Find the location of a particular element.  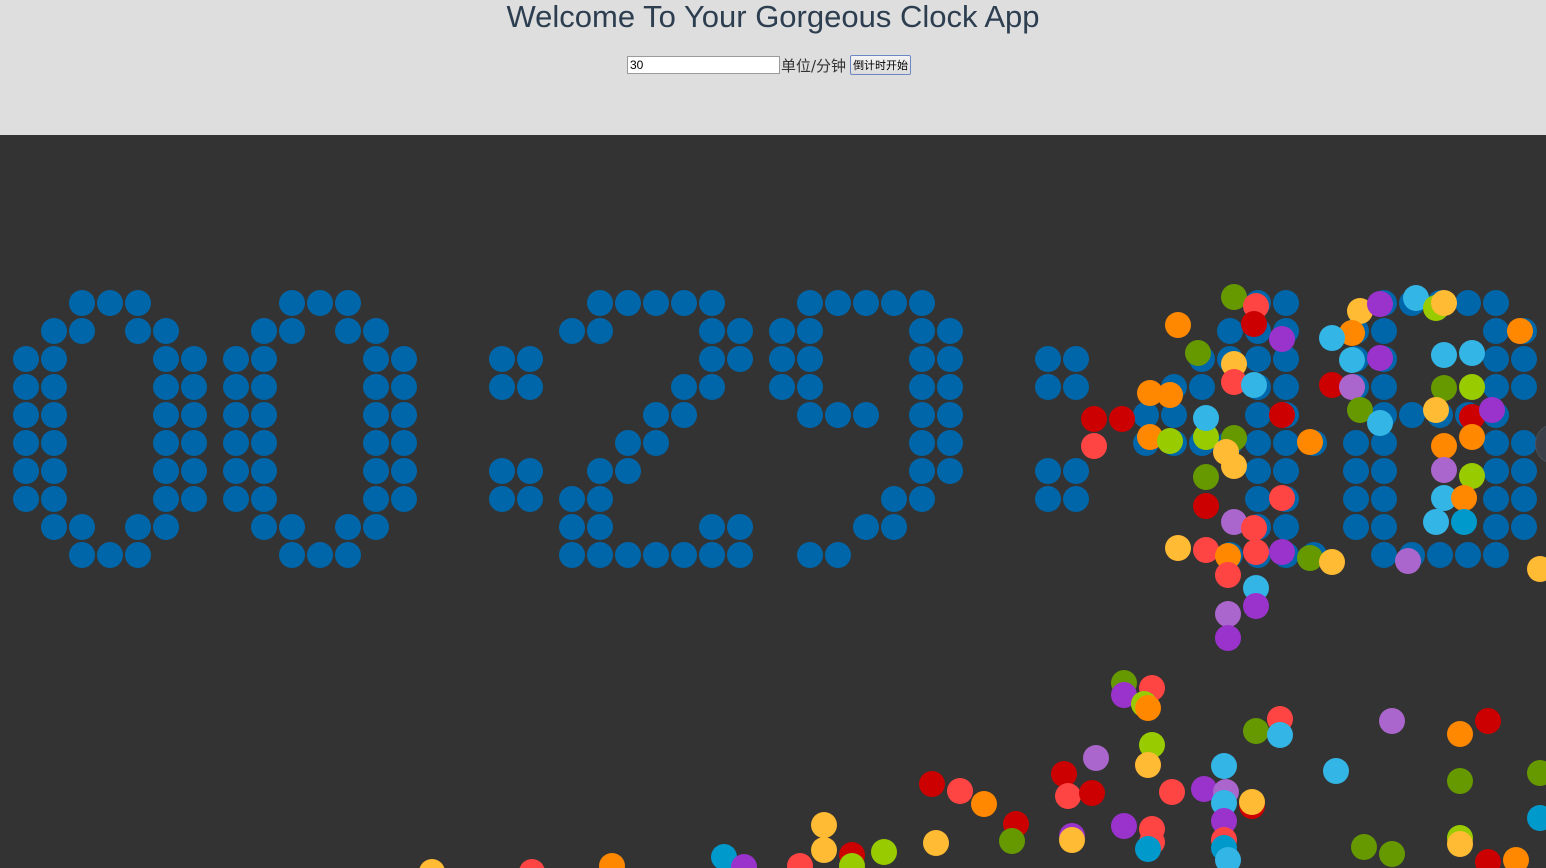

start-countdown-button: 倒计时开始 is located at coordinates (881, 65).